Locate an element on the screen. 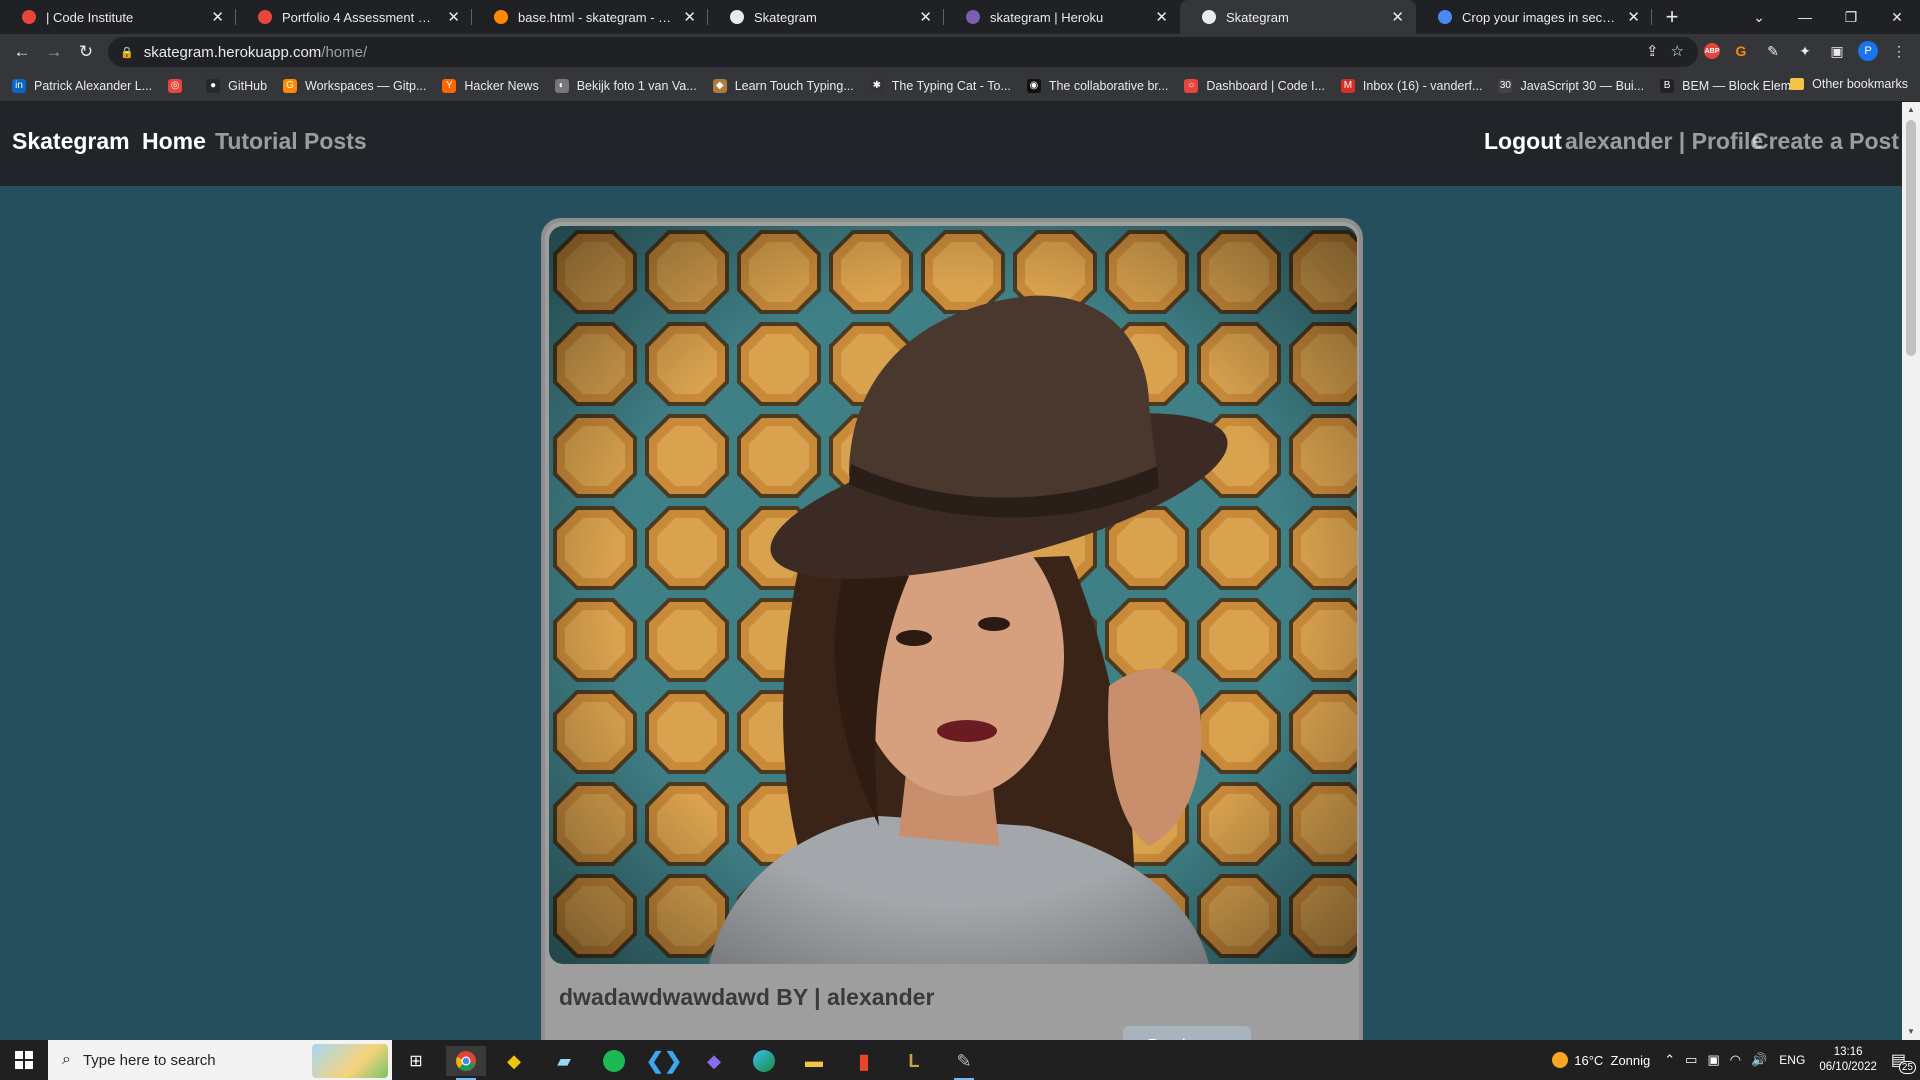  browser-tab: Portfolio 4 Assessment Guide | P ✕ is located at coordinates (354, 17).